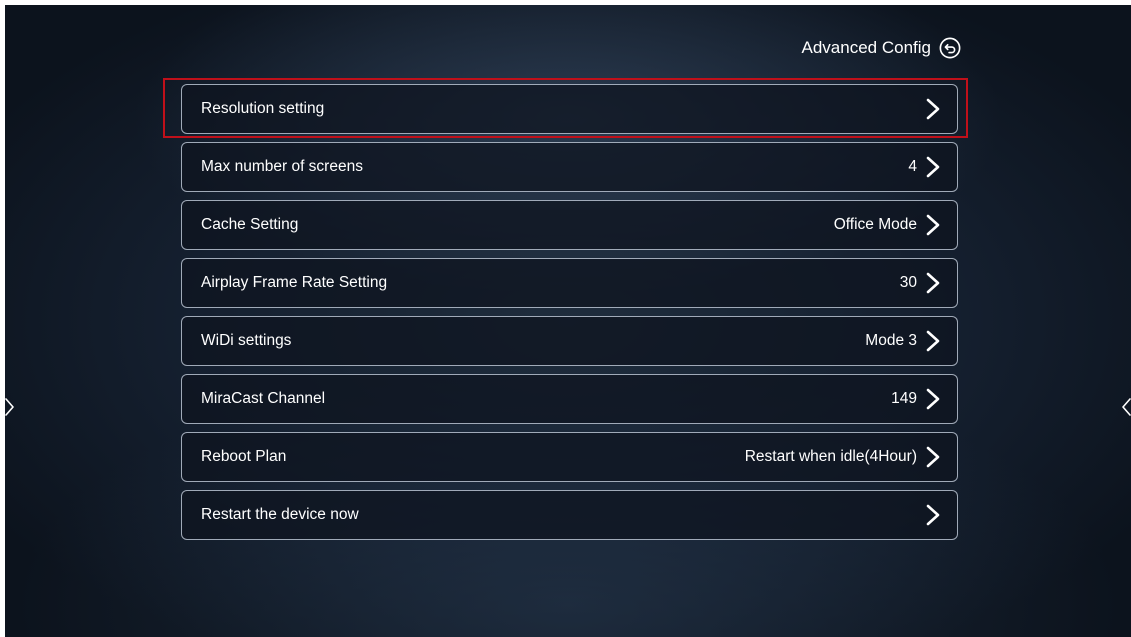 The image size is (1131, 637). What do you see at coordinates (246, 340) in the screenshot?
I see `setting-label: WiDi settings` at bounding box center [246, 340].